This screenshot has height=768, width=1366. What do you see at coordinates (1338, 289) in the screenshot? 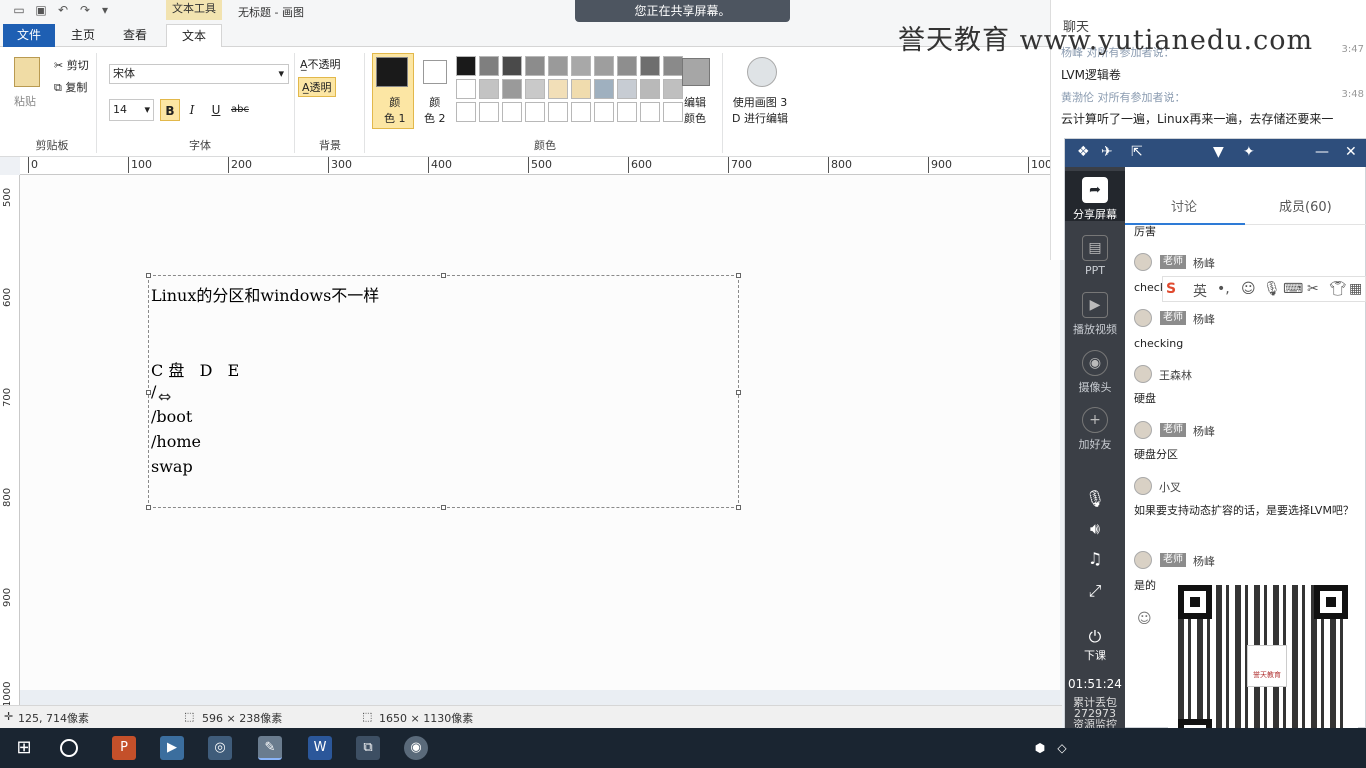
I see `skin-icon: 👕︎` at bounding box center [1338, 289].